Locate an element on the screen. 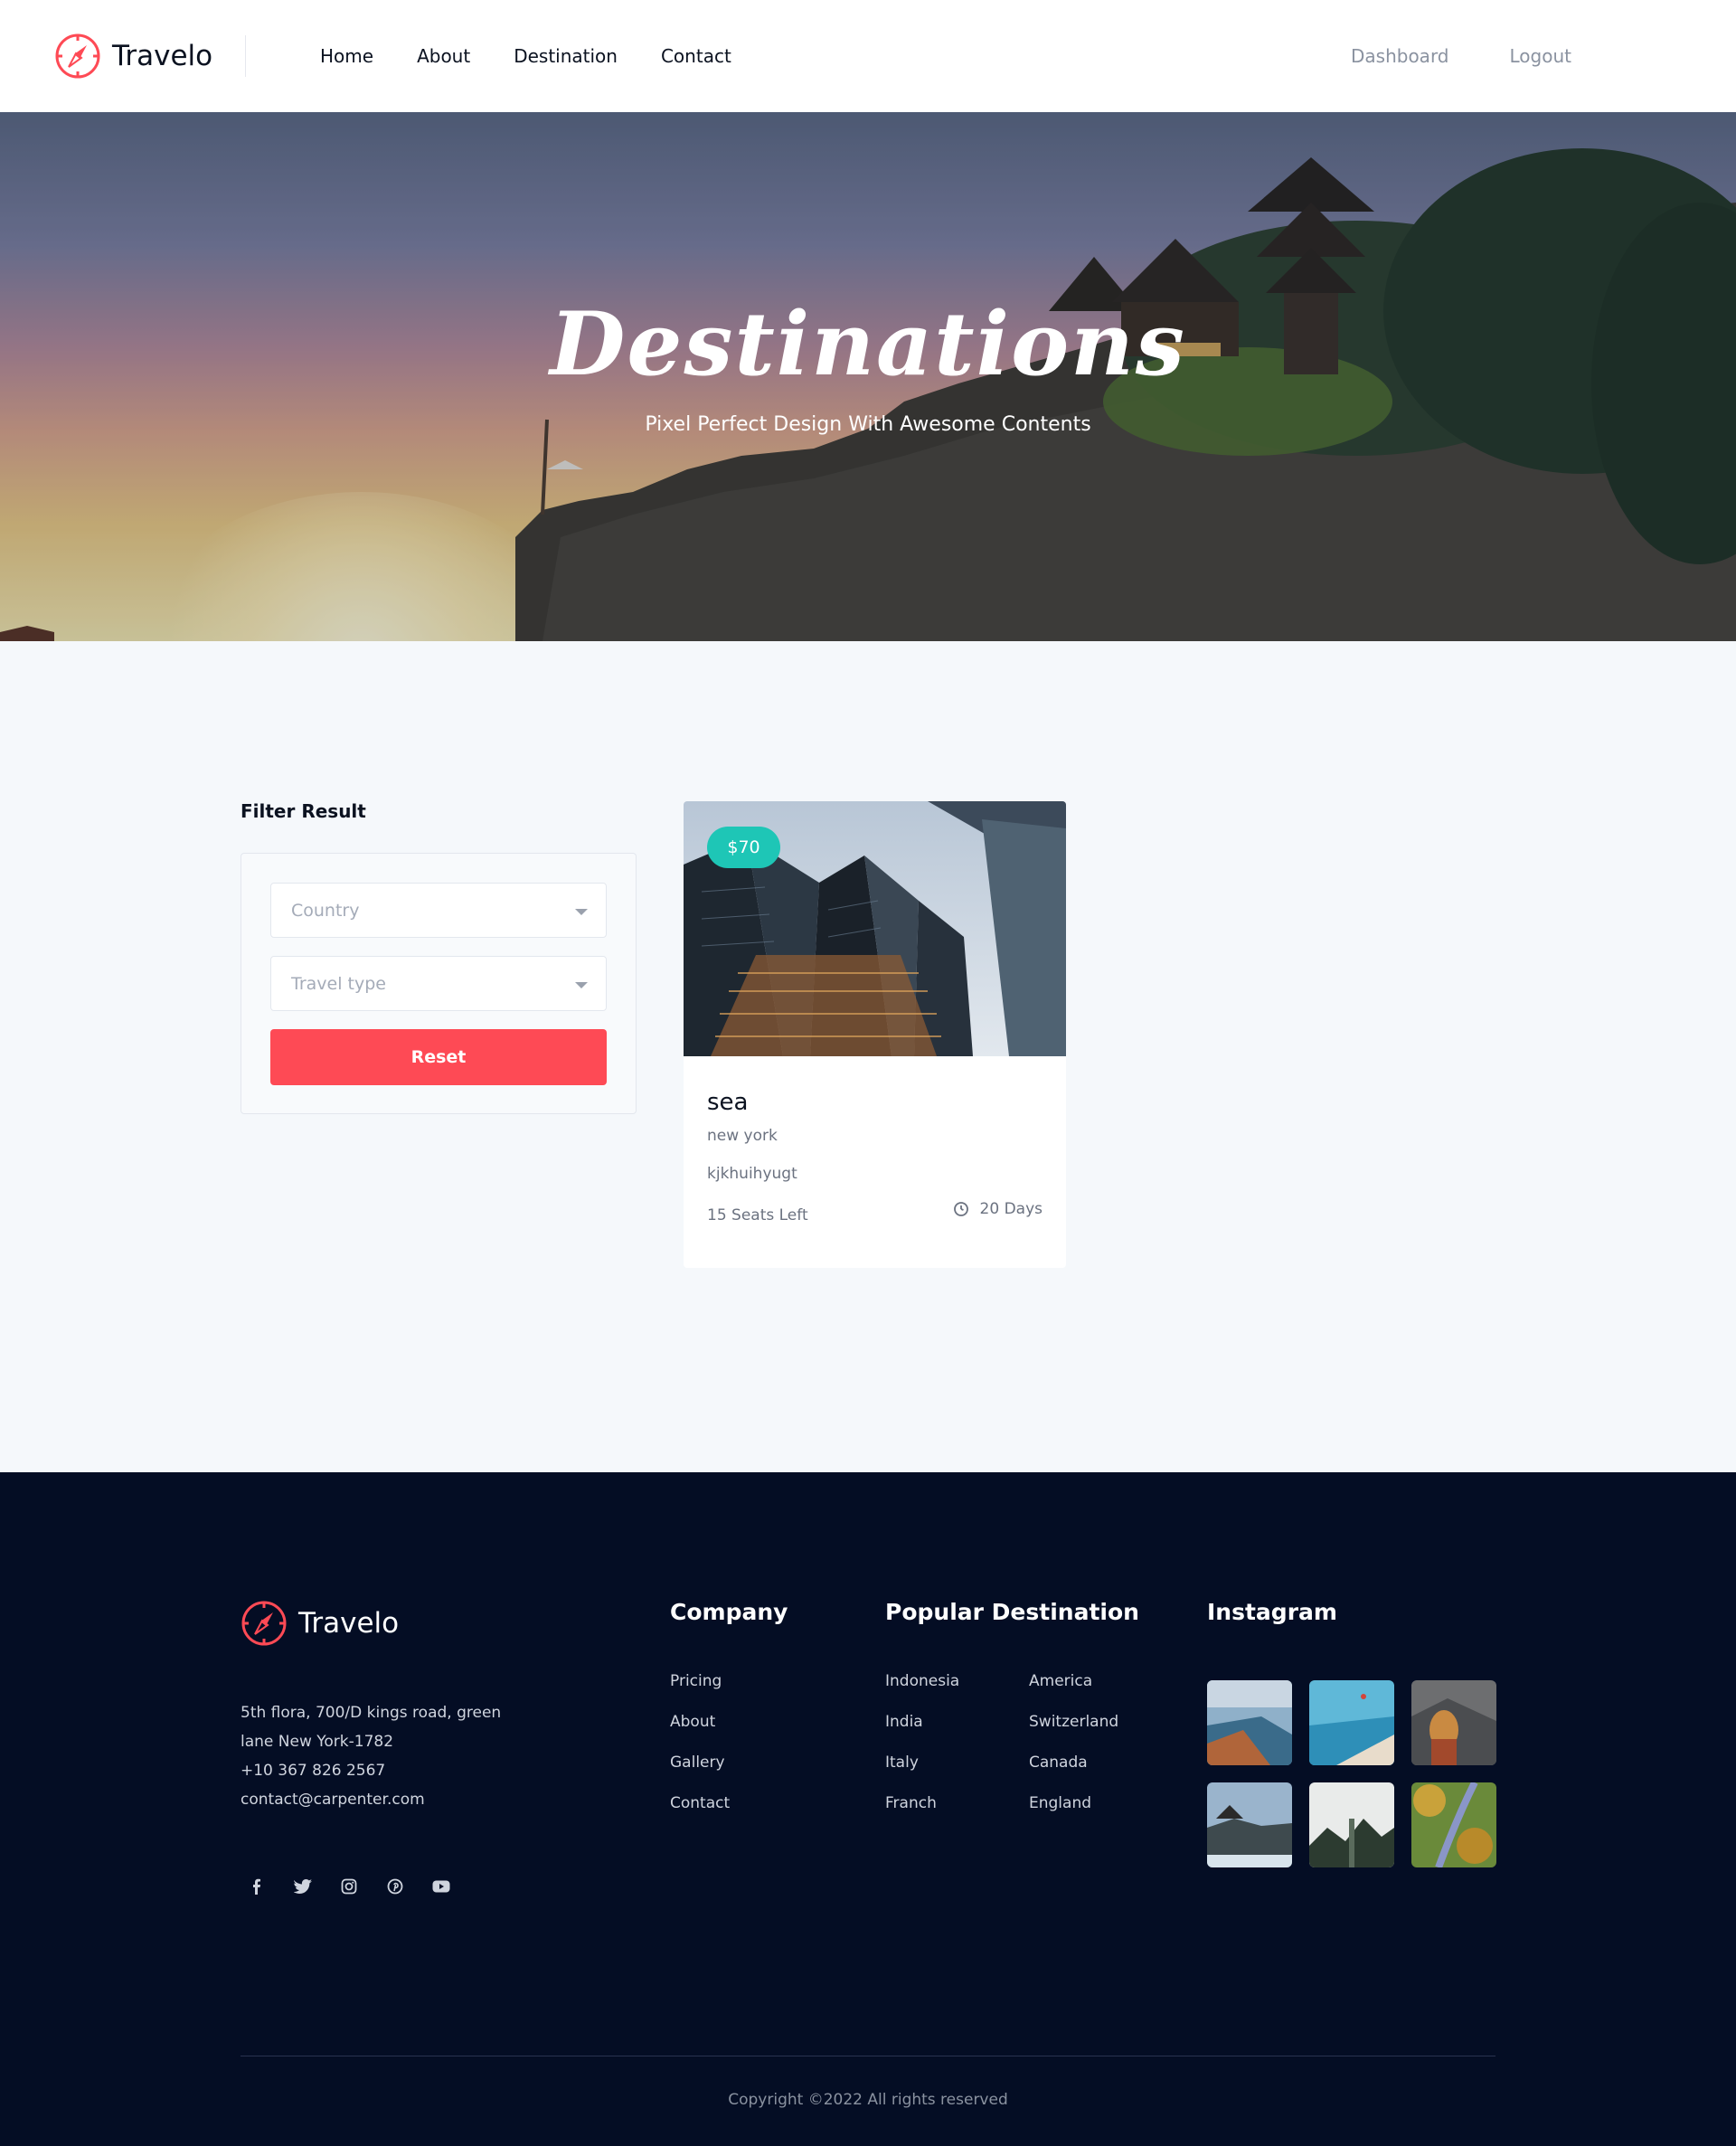  instagram-title: Instagram is located at coordinates (1272, 1612).